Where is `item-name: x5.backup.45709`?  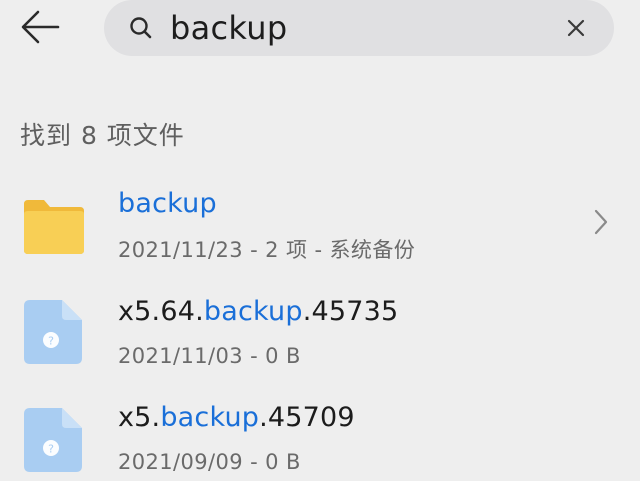 item-name: x5.backup.45709 is located at coordinates (236, 417).